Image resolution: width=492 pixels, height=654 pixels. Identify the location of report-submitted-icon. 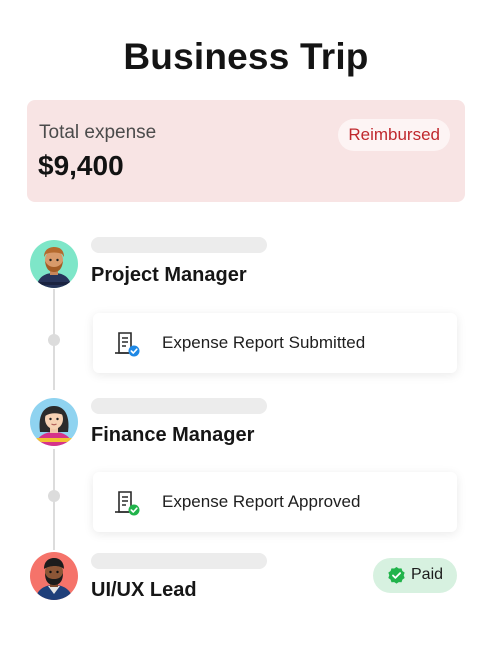
(127, 344).